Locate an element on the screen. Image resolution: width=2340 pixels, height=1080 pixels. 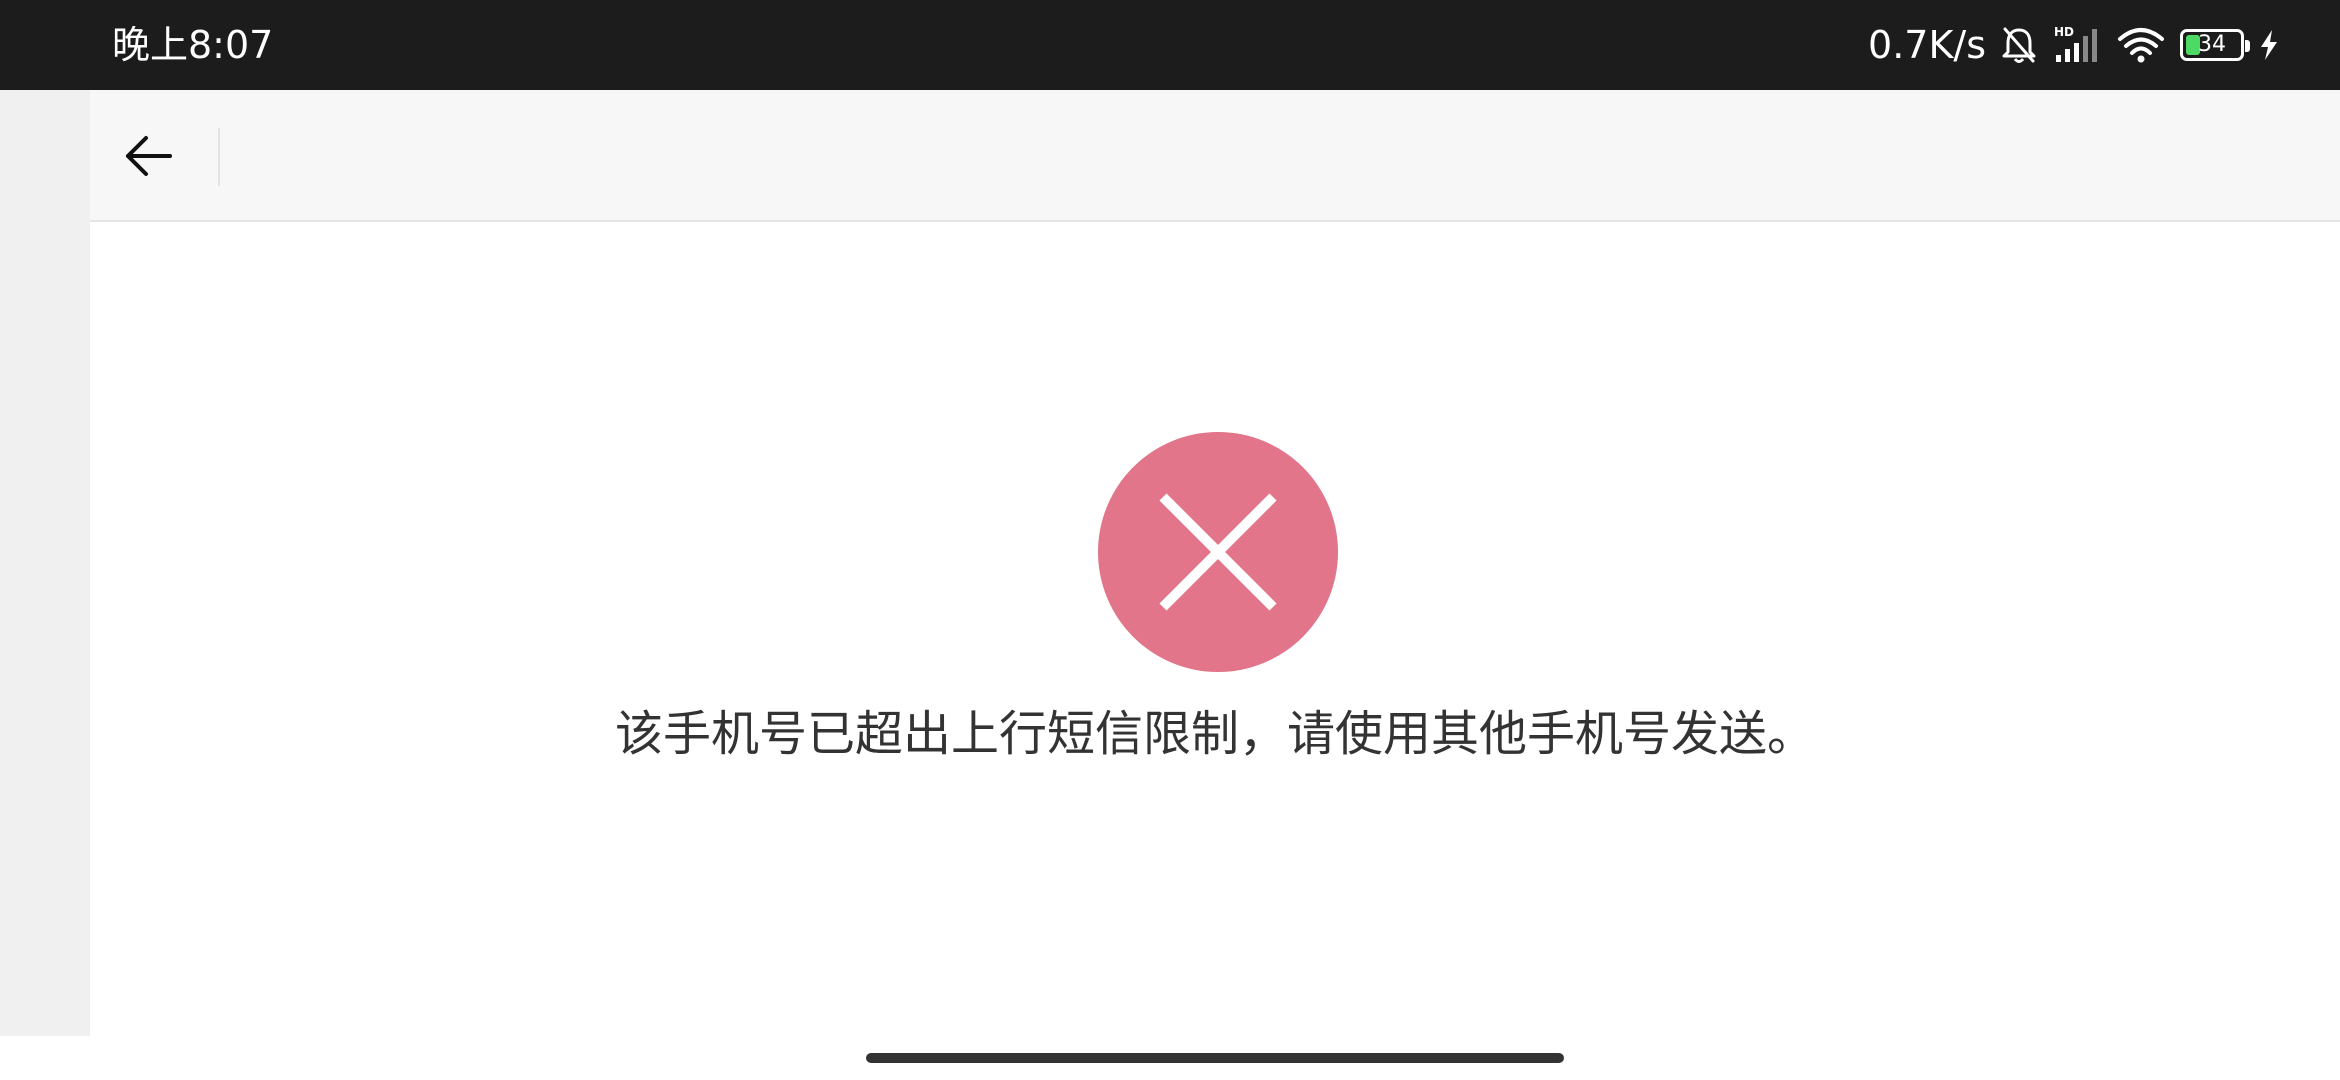
side-strip is located at coordinates (45, 563).